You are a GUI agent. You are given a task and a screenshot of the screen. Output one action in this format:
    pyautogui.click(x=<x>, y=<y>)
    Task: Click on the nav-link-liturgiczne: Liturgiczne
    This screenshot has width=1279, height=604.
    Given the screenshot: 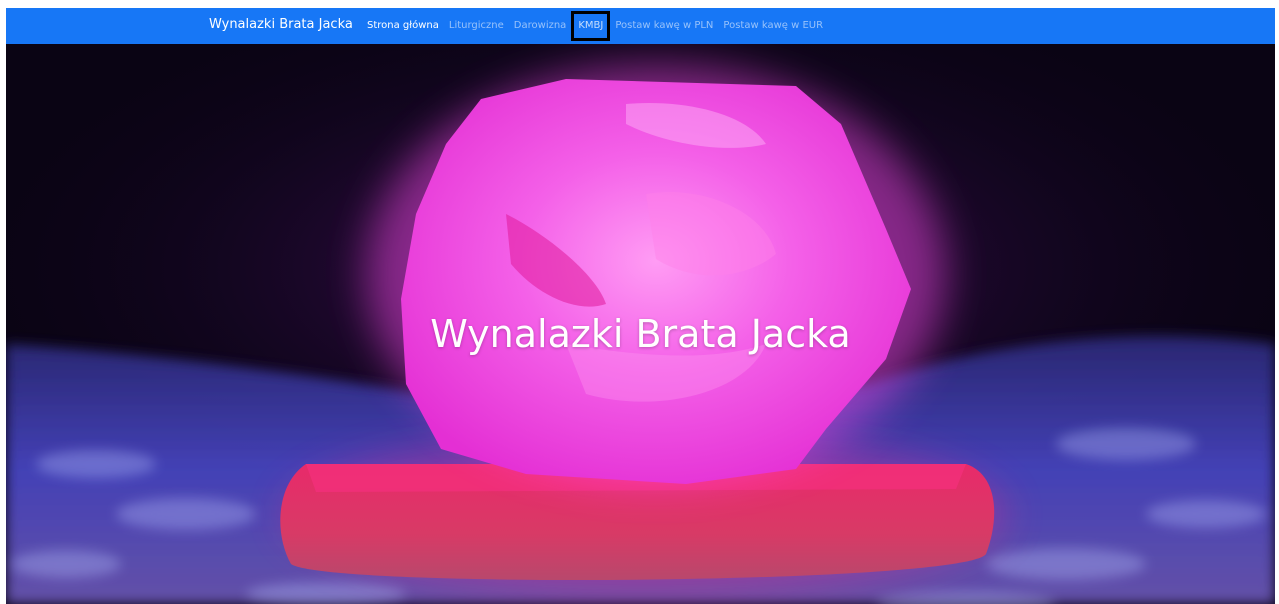 What is the action you would take?
    pyautogui.click(x=476, y=26)
    